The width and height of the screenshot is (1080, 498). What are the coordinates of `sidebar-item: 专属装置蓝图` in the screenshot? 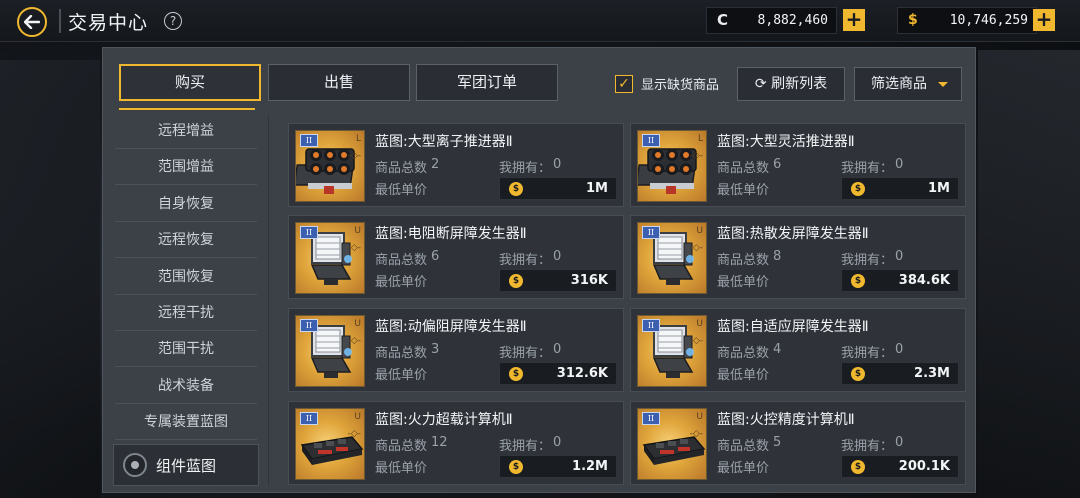 It's located at (186, 423).